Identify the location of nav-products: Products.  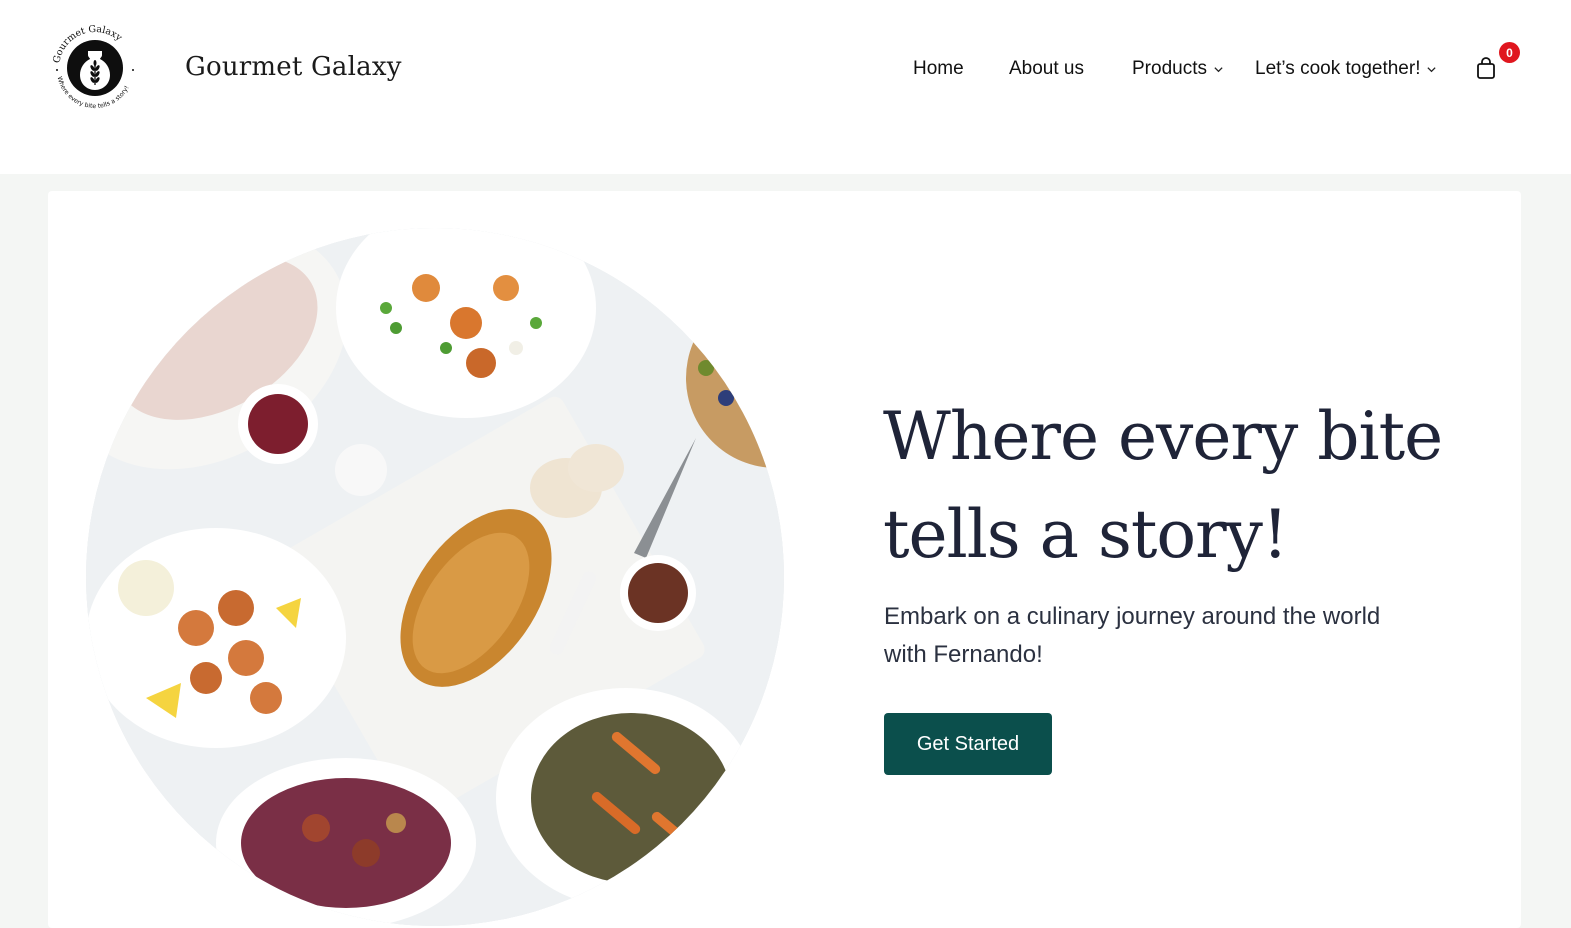
(1178, 69).